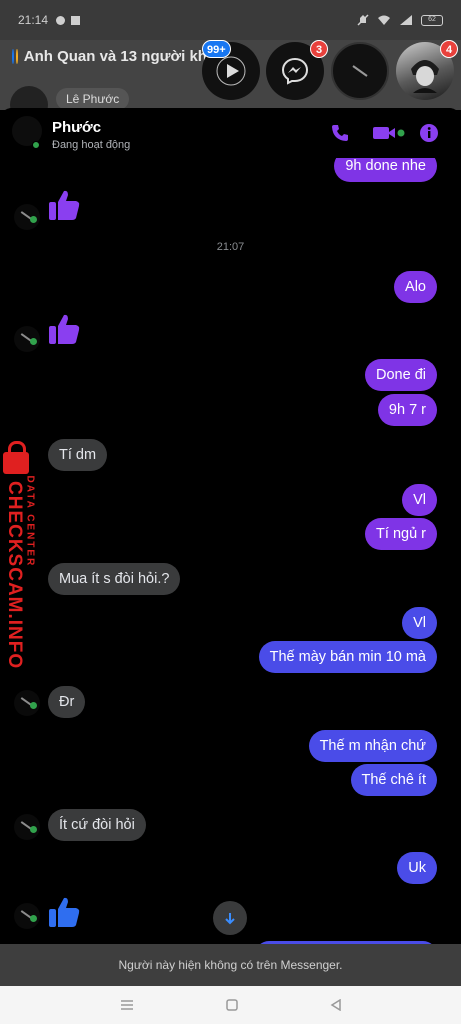 This screenshot has width=461, height=1024. I want to click on timestamp: 21:07, so click(230, 247).